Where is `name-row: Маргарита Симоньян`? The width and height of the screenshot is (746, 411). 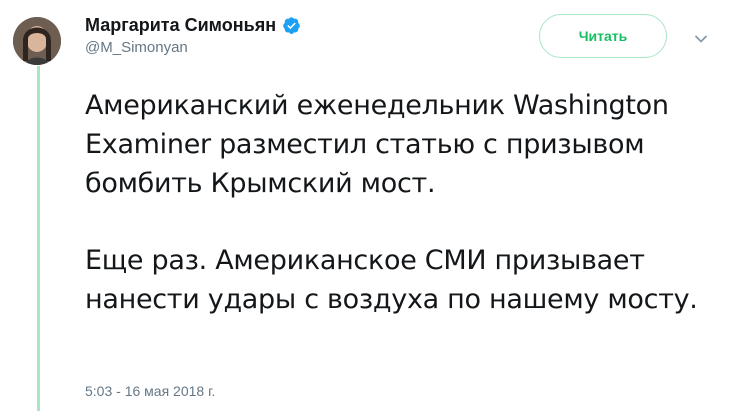
name-row: Маргарита Симоньян is located at coordinates (193, 25).